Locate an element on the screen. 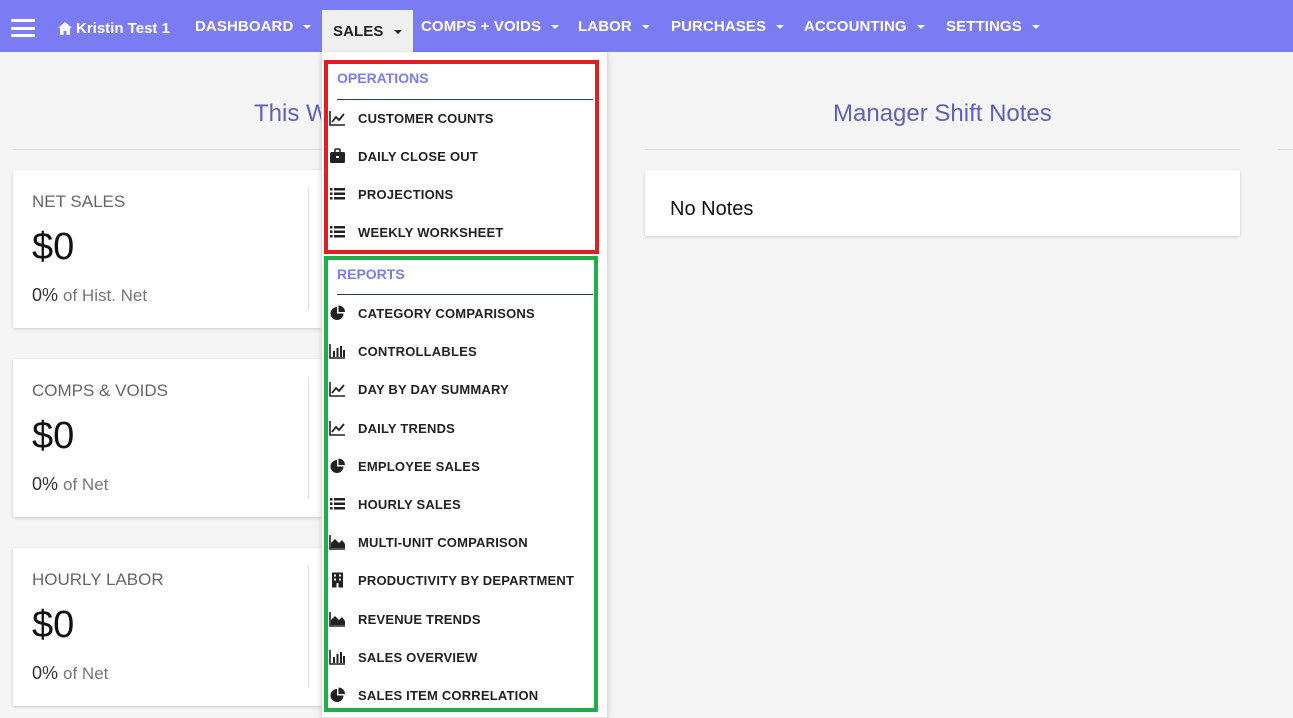 This screenshot has height=718, width=1293. nav-settings: SETTINGS is located at coordinates (993, 26).